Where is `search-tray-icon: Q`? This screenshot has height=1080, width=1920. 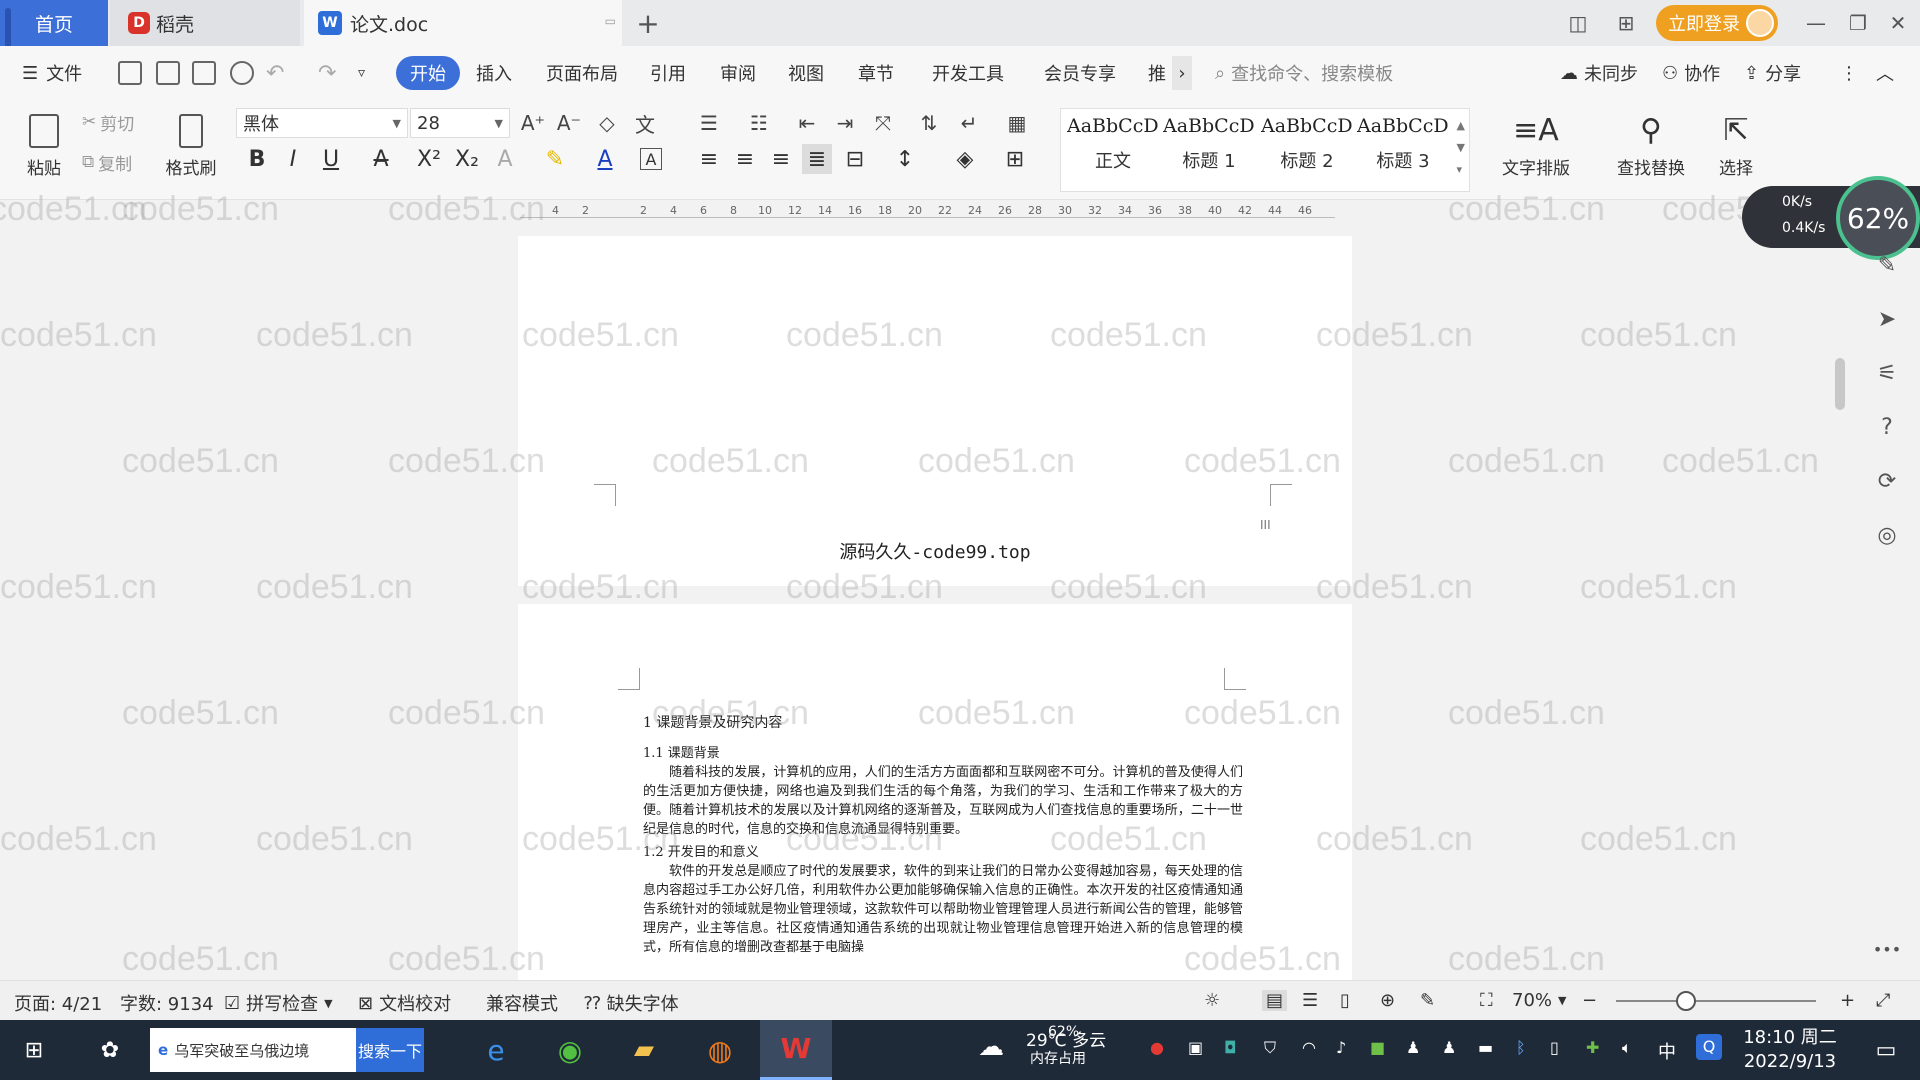 search-tray-icon: Q is located at coordinates (1709, 1047).